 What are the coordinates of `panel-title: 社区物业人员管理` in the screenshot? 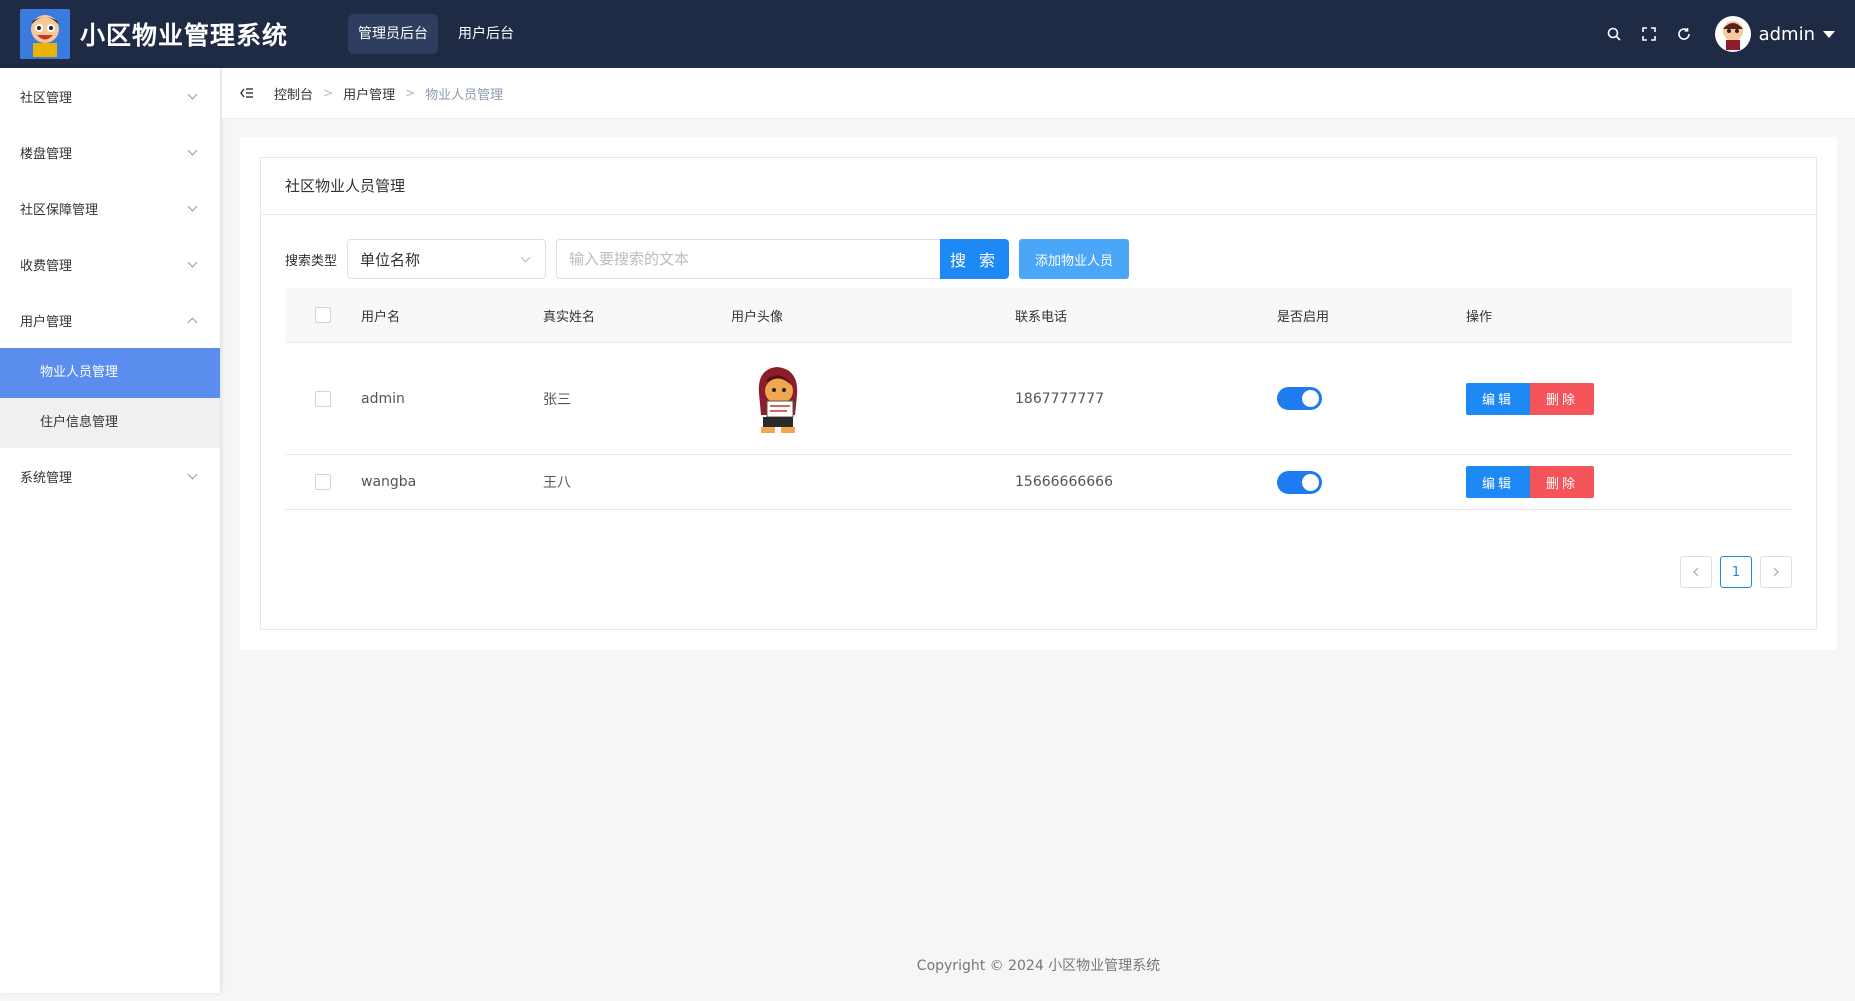 It's located at (1038, 186).